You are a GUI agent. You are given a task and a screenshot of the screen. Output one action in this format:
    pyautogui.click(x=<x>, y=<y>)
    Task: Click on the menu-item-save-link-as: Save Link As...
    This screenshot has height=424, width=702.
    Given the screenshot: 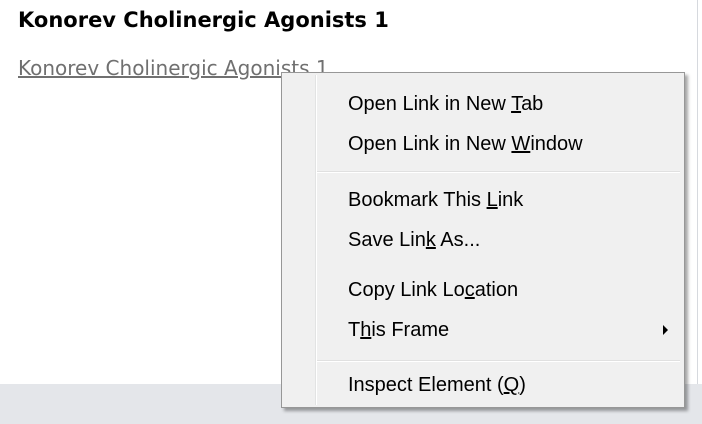 What is the action you would take?
    pyautogui.click(x=483, y=240)
    